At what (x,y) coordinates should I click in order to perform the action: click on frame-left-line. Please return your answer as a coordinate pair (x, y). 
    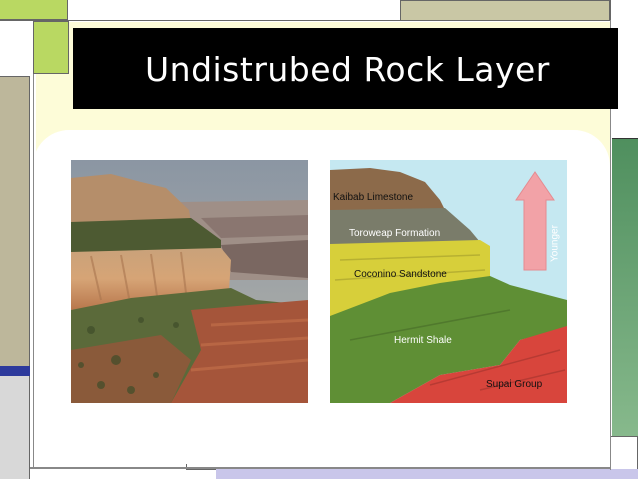
    Looking at the image, I should click on (33, 271).